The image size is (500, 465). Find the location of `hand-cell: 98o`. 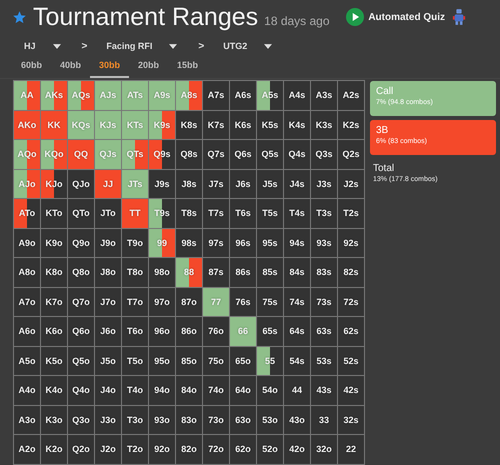

hand-cell: 98o is located at coordinates (162, 272).